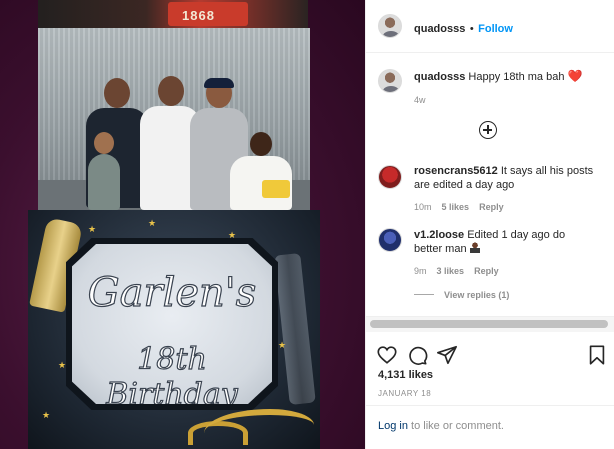  Describe the element at coordinates (457, 426) in the screenshot. I see `login-prompt-text: to like or comment.` at that location.